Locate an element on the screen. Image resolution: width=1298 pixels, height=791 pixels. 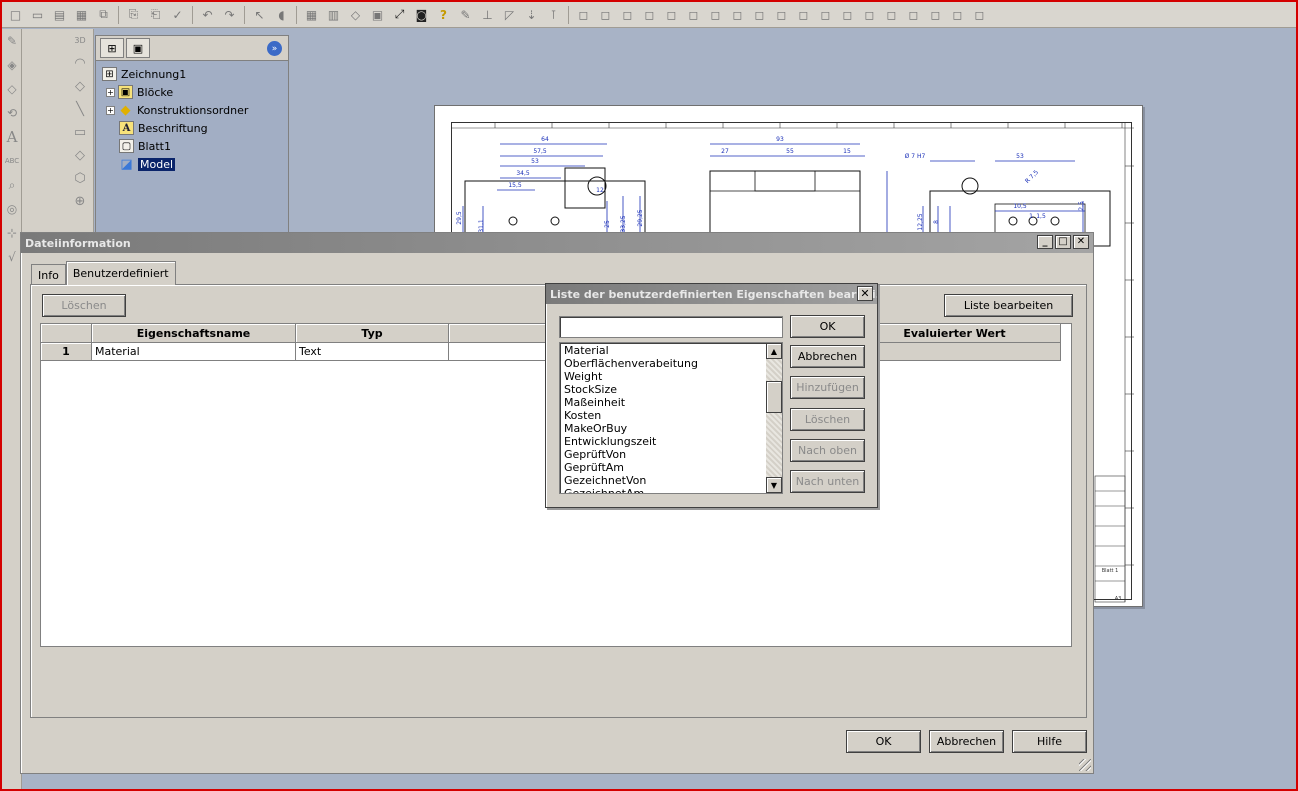
box-4-icon: ◻ is located at coordinates (649, 15).